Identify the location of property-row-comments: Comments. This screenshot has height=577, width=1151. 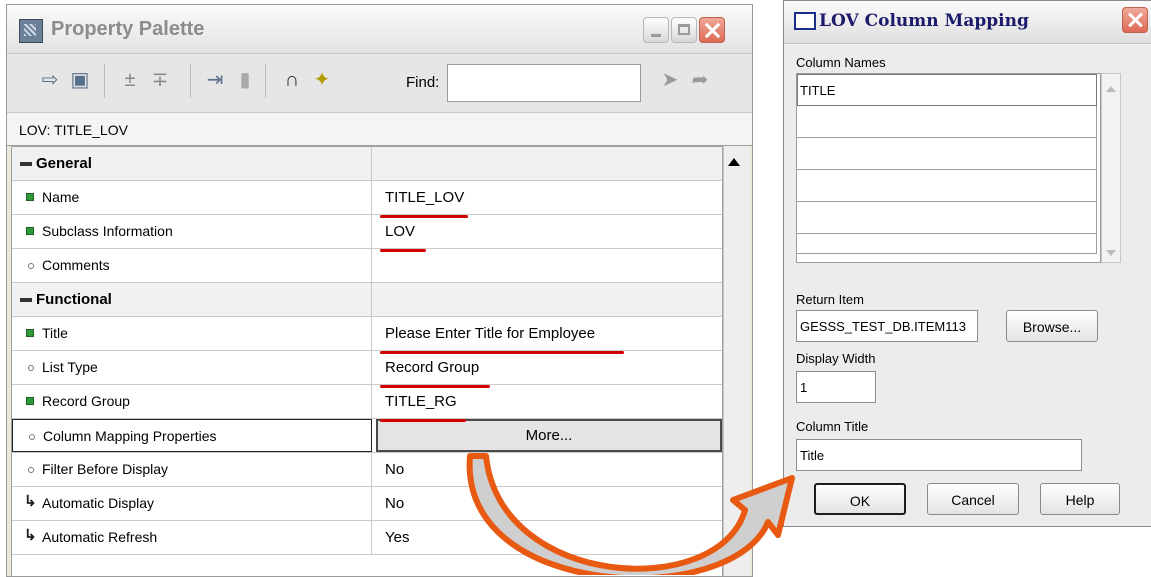
(367, 266).